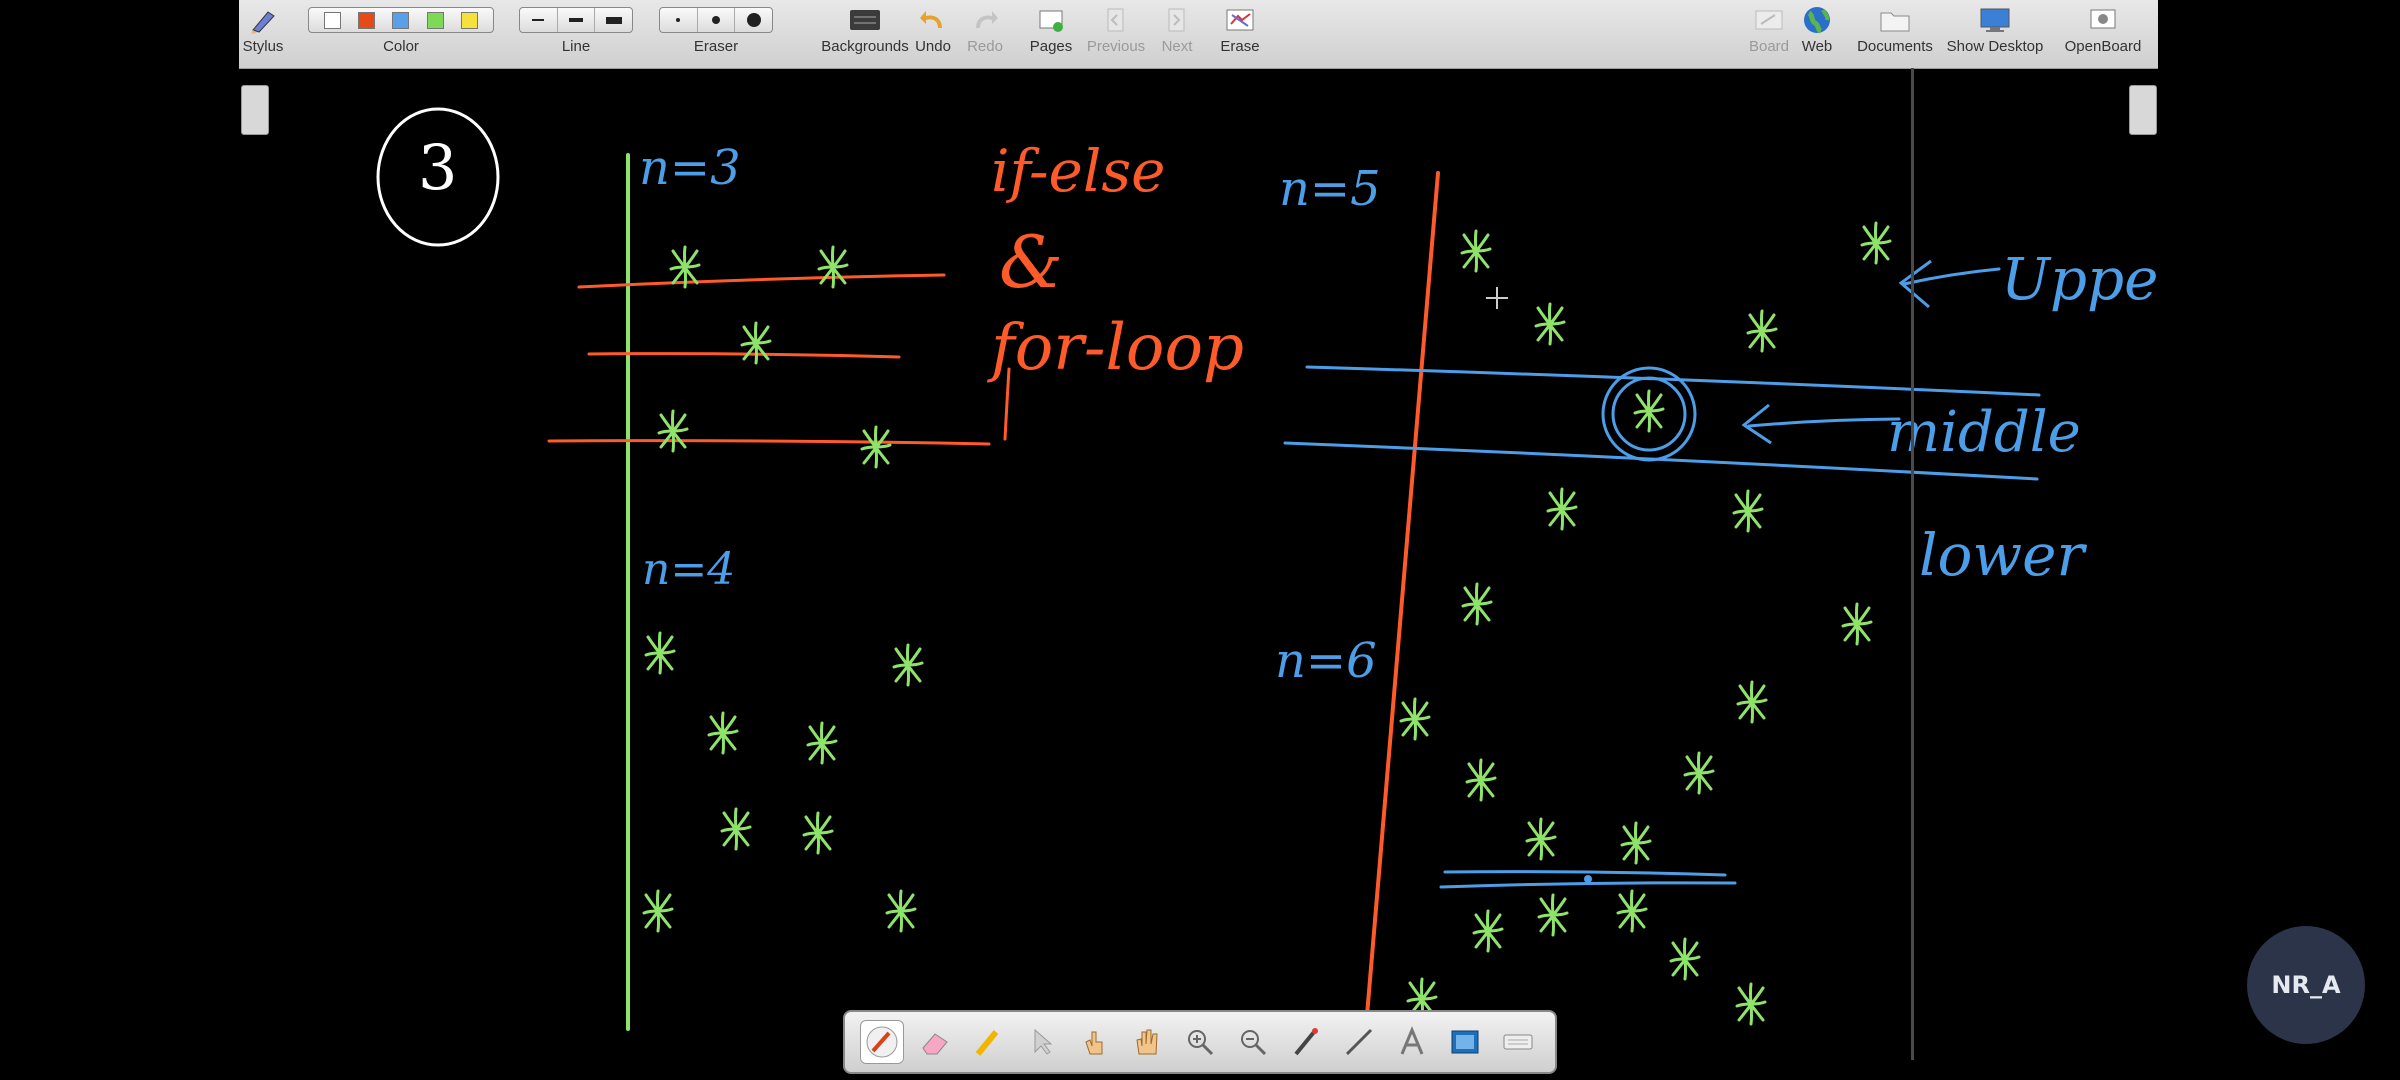  Describe the element at coordinates (1769, 34) in the screenshot. I see `board-button: Board` at that location.